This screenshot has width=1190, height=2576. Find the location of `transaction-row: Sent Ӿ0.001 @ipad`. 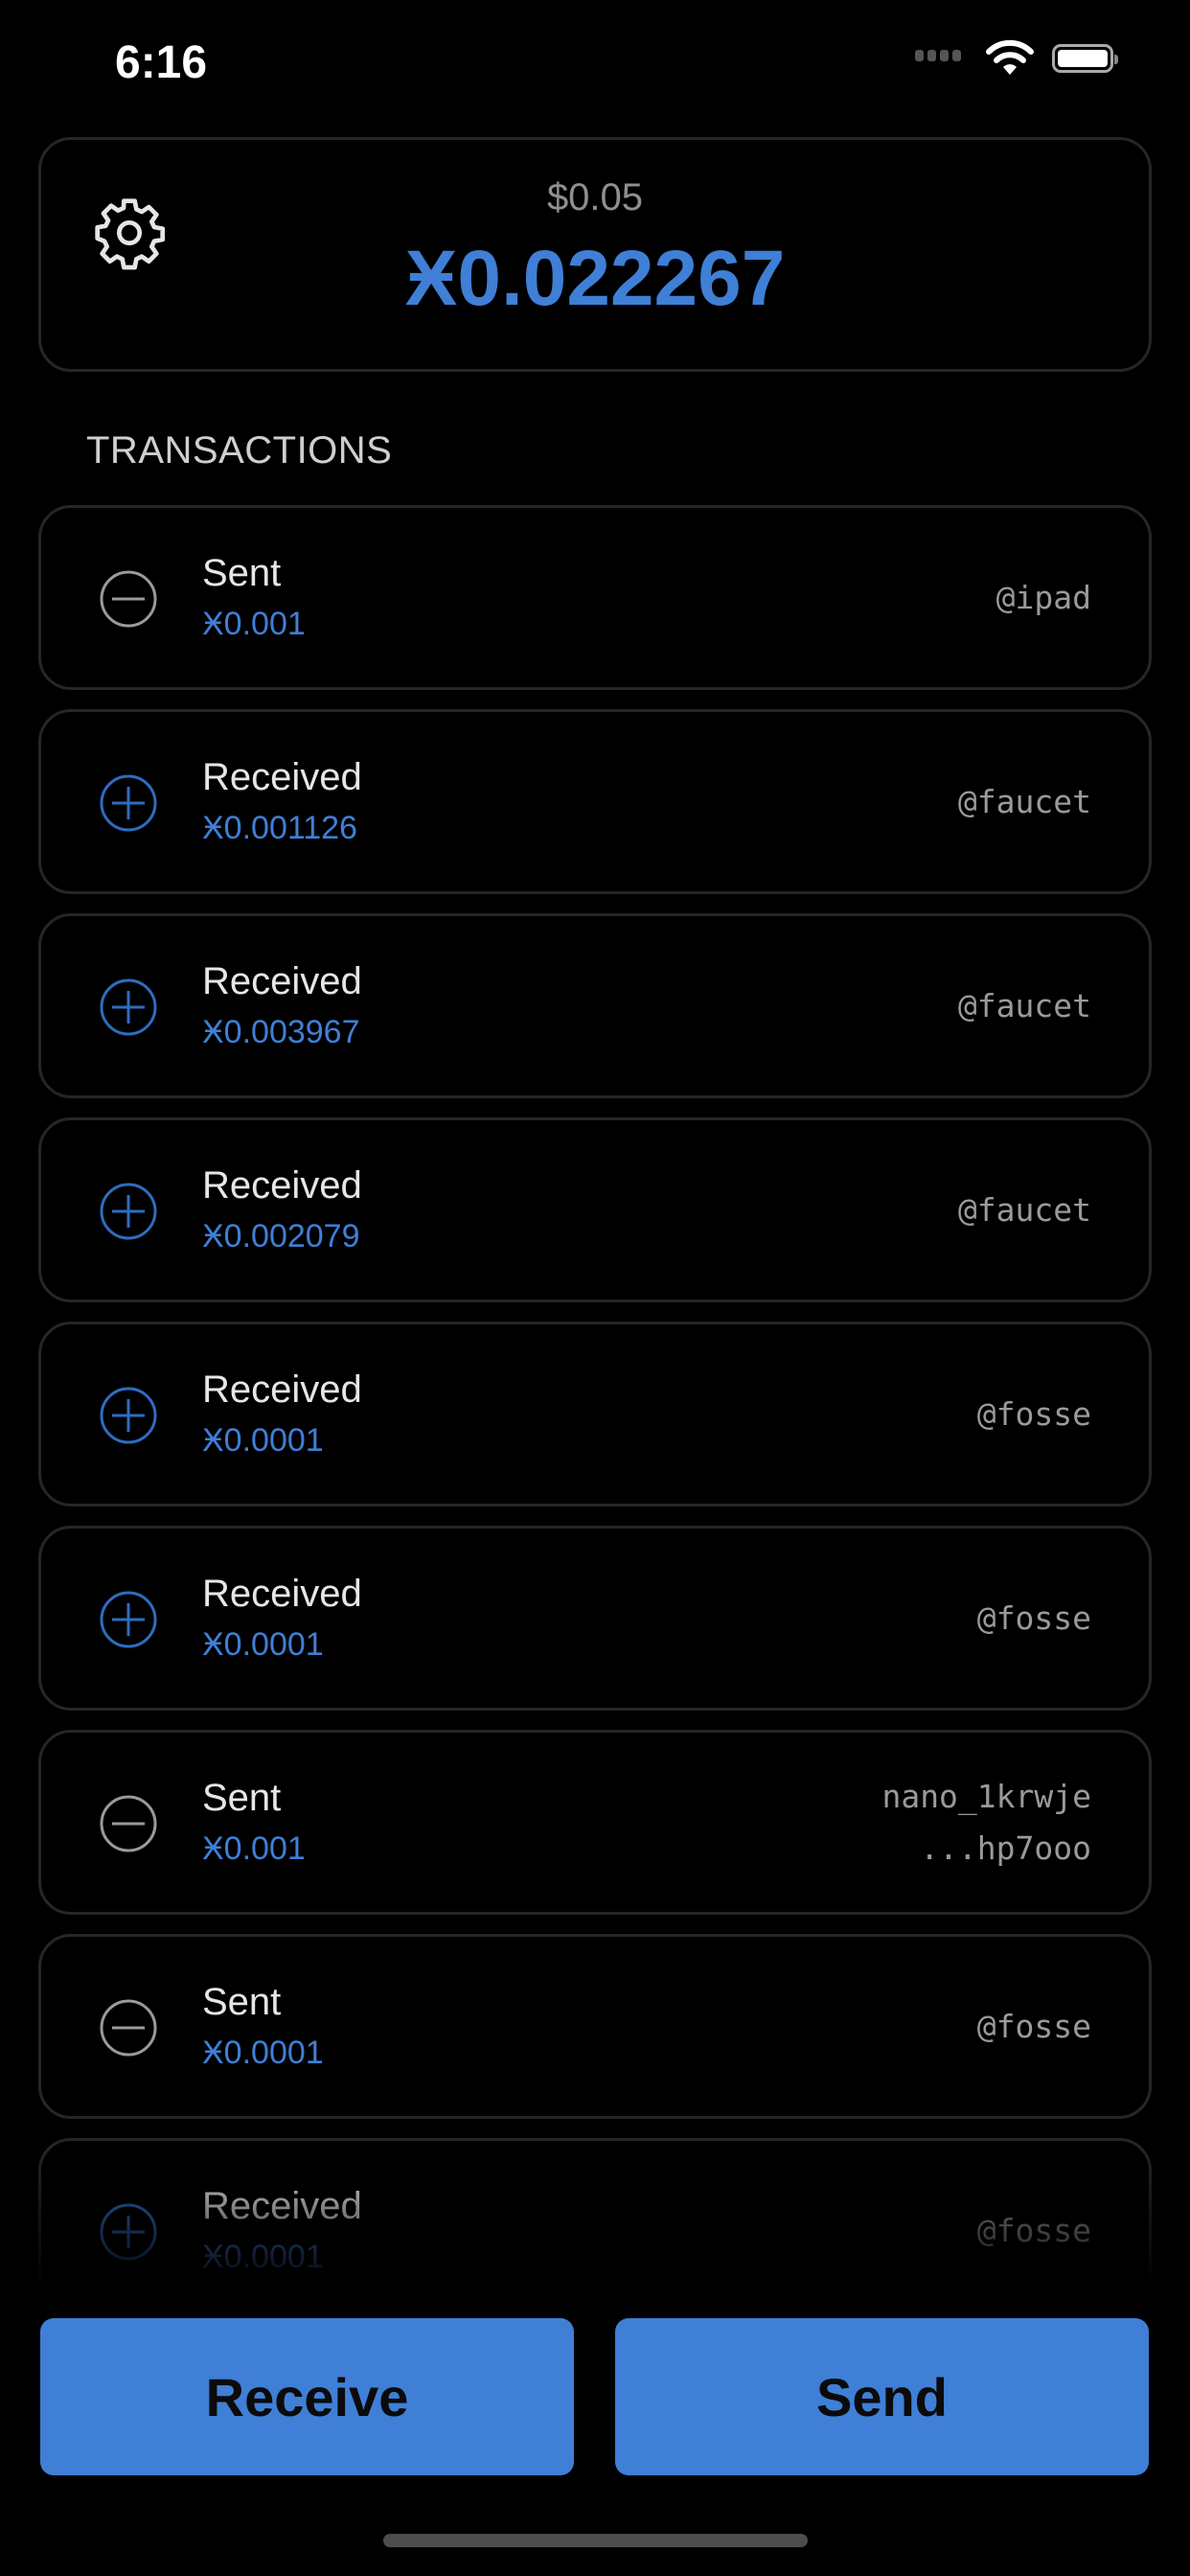

transaction-row: Sent Ӿ0.001 @ipad is located at coordinates (595, 597).